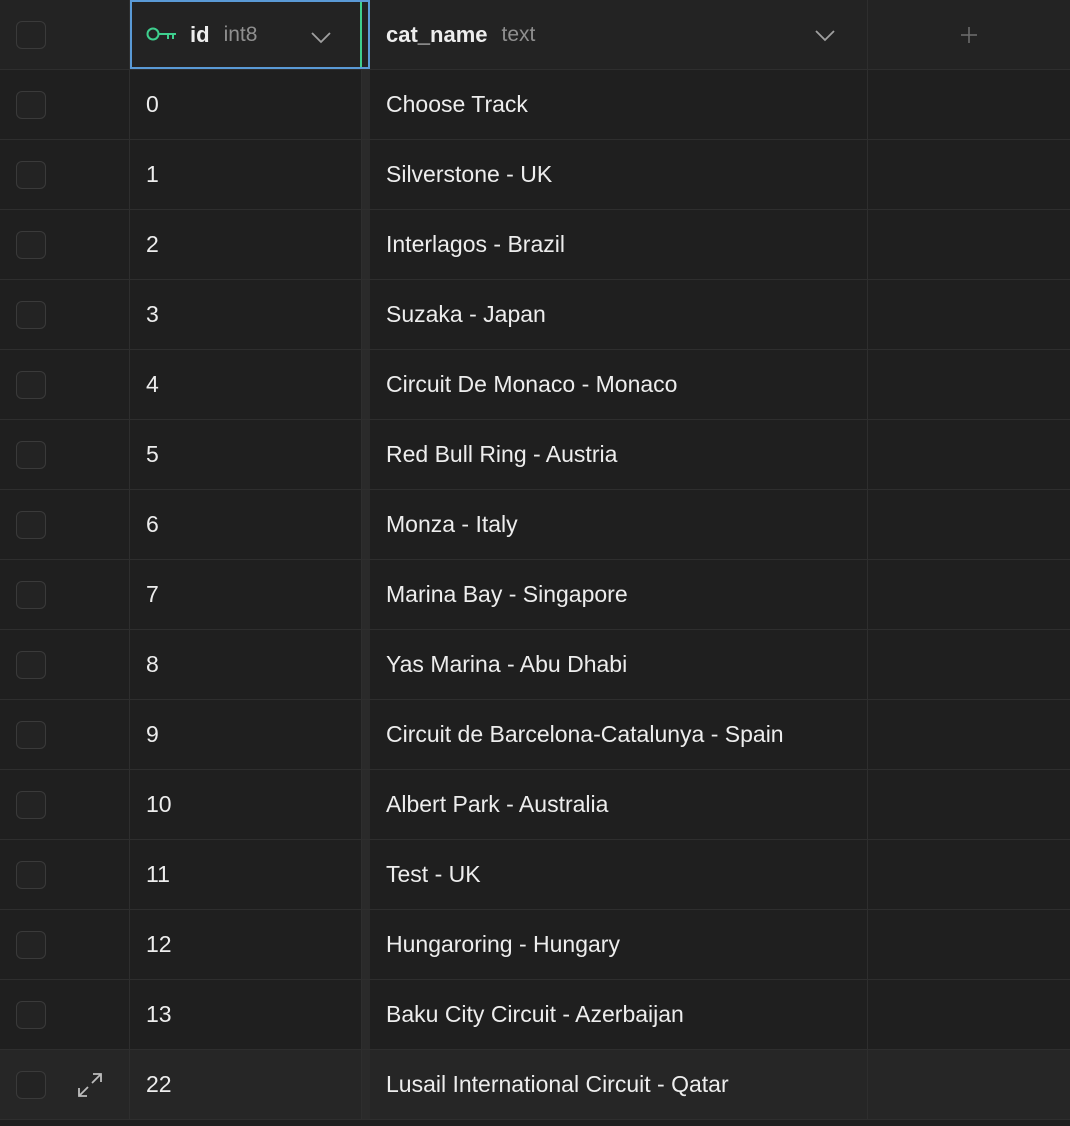 Image resolution: width=1070 pixels, height=1126 pixels. I want to click on cell-id: 2, so click(246, 244).